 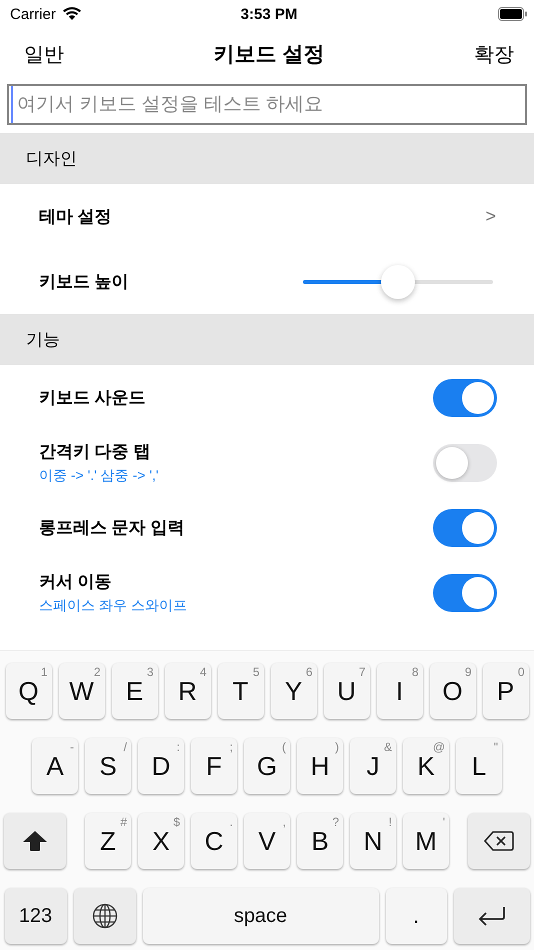 I want to click on letter-key: # Z, so click(x=108, y=841).